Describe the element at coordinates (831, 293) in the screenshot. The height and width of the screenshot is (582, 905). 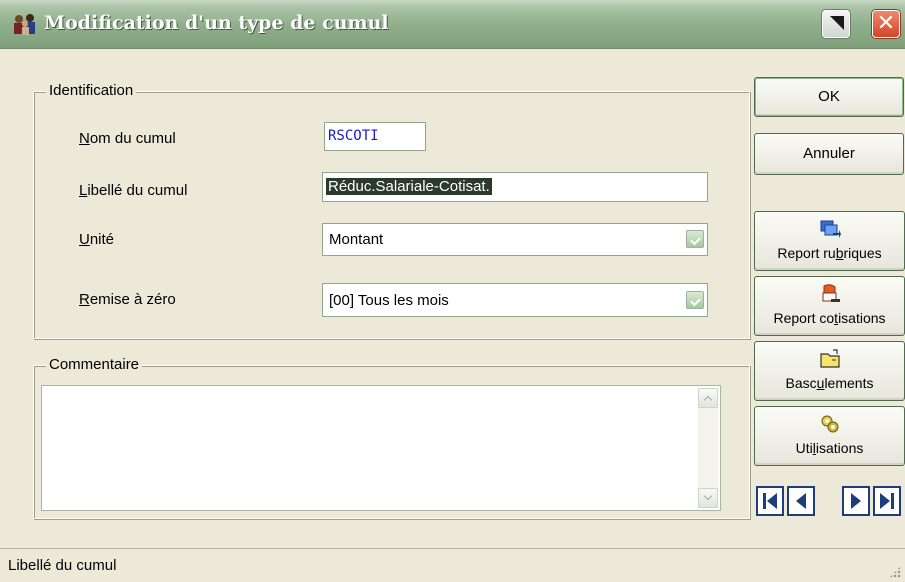
I see `report-cotisations-icon` at that location.